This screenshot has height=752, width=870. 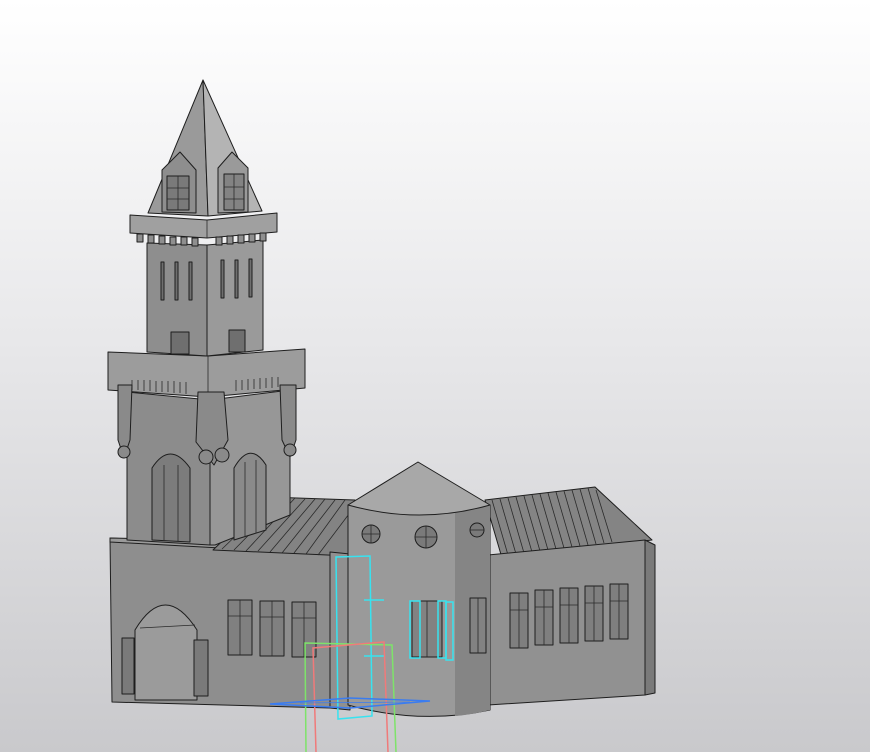 I want to click on main-tower, so click(x=206, y=312).